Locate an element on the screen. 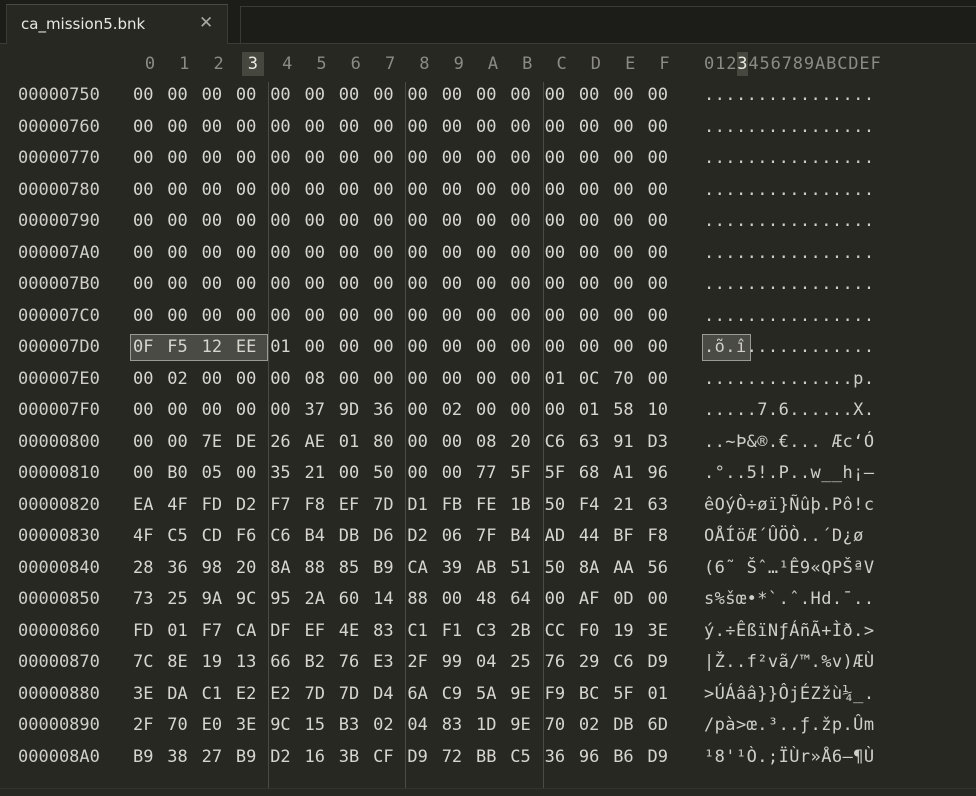 This screenshot has width=976, height=796. hex-byte: 80 is located at coordinates (383, 442).